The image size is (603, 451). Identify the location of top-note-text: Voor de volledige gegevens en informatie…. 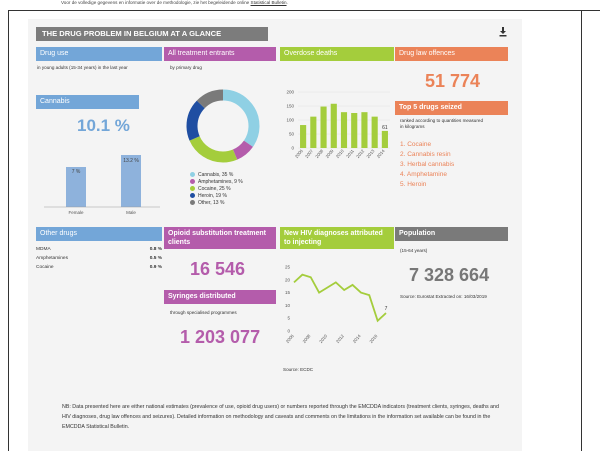
(155, 2).